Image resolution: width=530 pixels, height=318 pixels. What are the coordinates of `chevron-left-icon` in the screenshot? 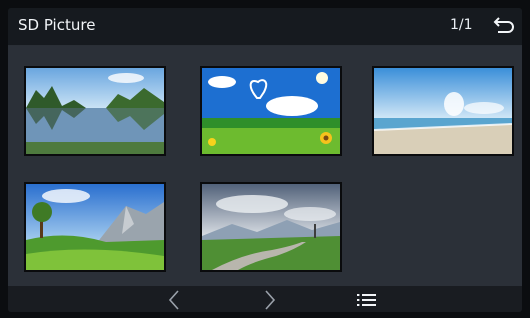 It's located at (173, 300).